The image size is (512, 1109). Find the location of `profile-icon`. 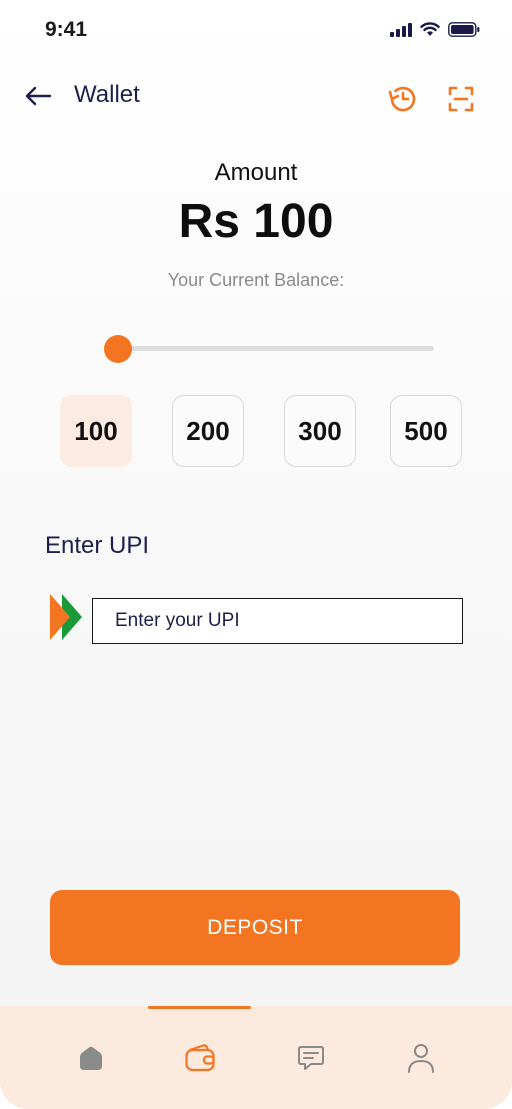

profile-icon is located at coordinates (421, 1058).